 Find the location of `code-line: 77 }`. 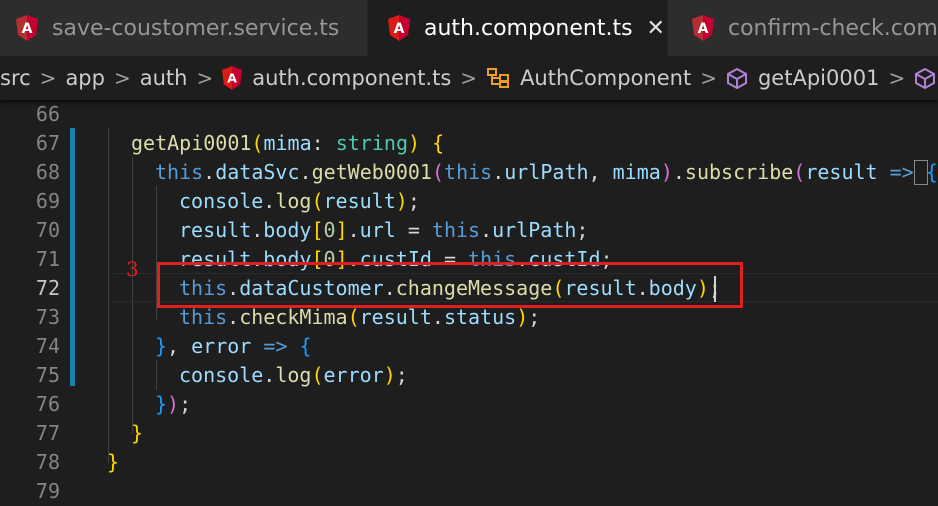

code-line: 77 } is located at coordinates (469, 433).